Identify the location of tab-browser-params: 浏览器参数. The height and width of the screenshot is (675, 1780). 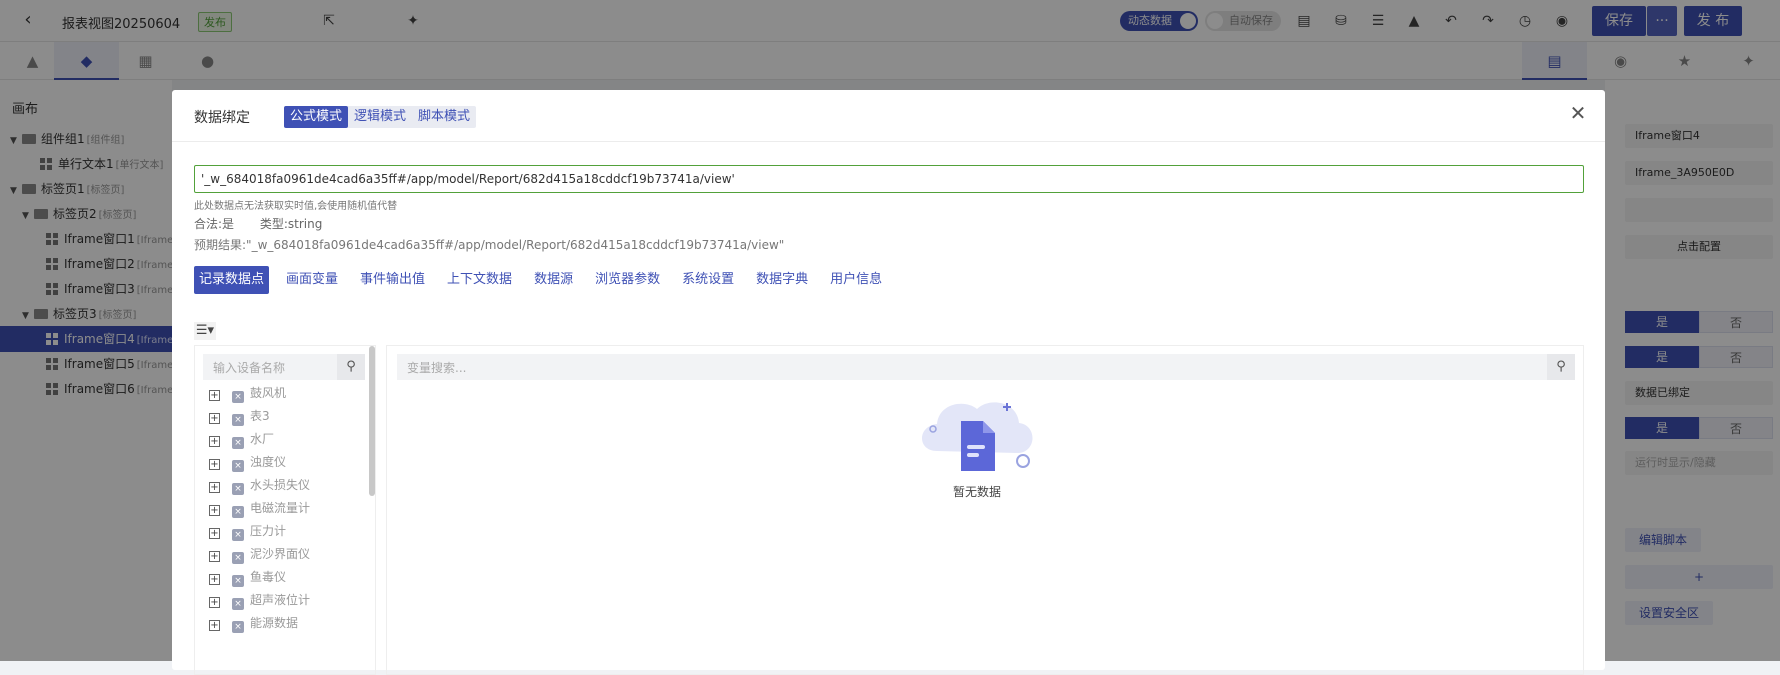
(627, 280).